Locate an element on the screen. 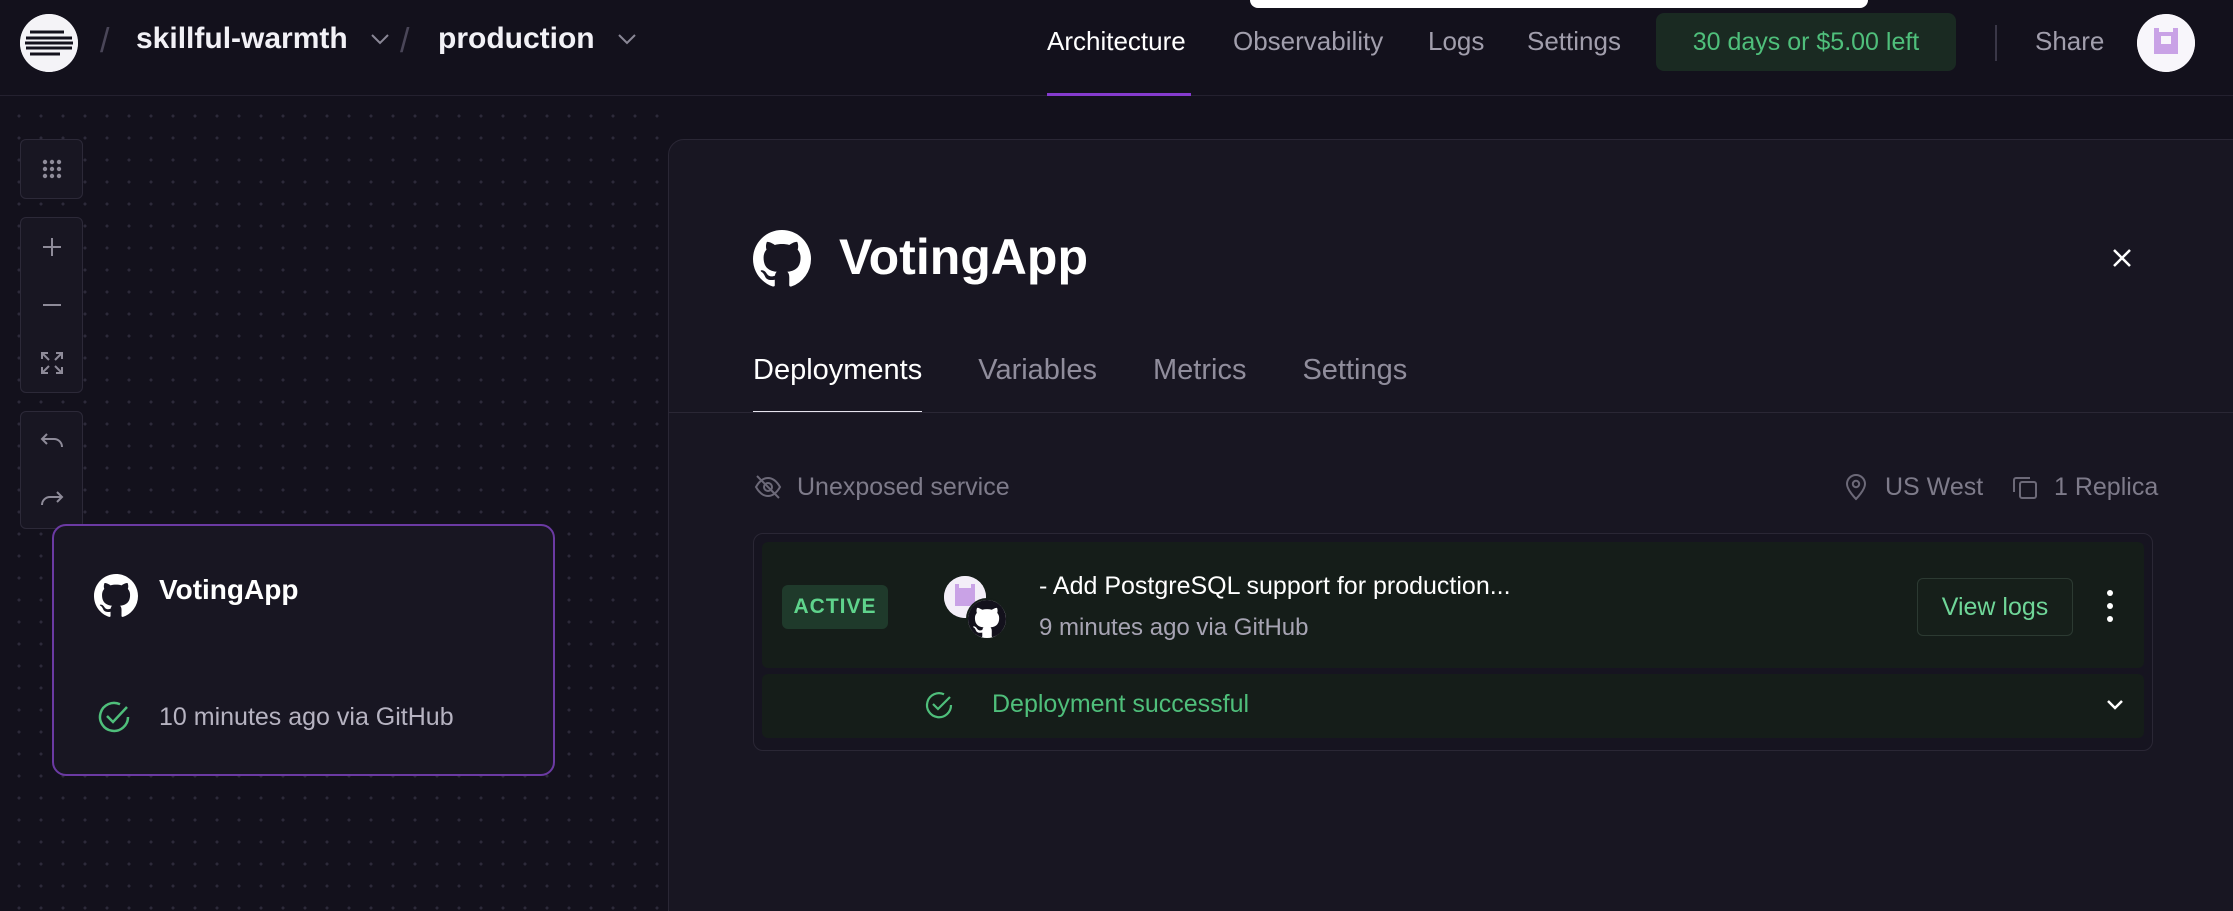 The width and height of the screenshot is (2233, 911). history-controls is located at coordinates (51, 470).